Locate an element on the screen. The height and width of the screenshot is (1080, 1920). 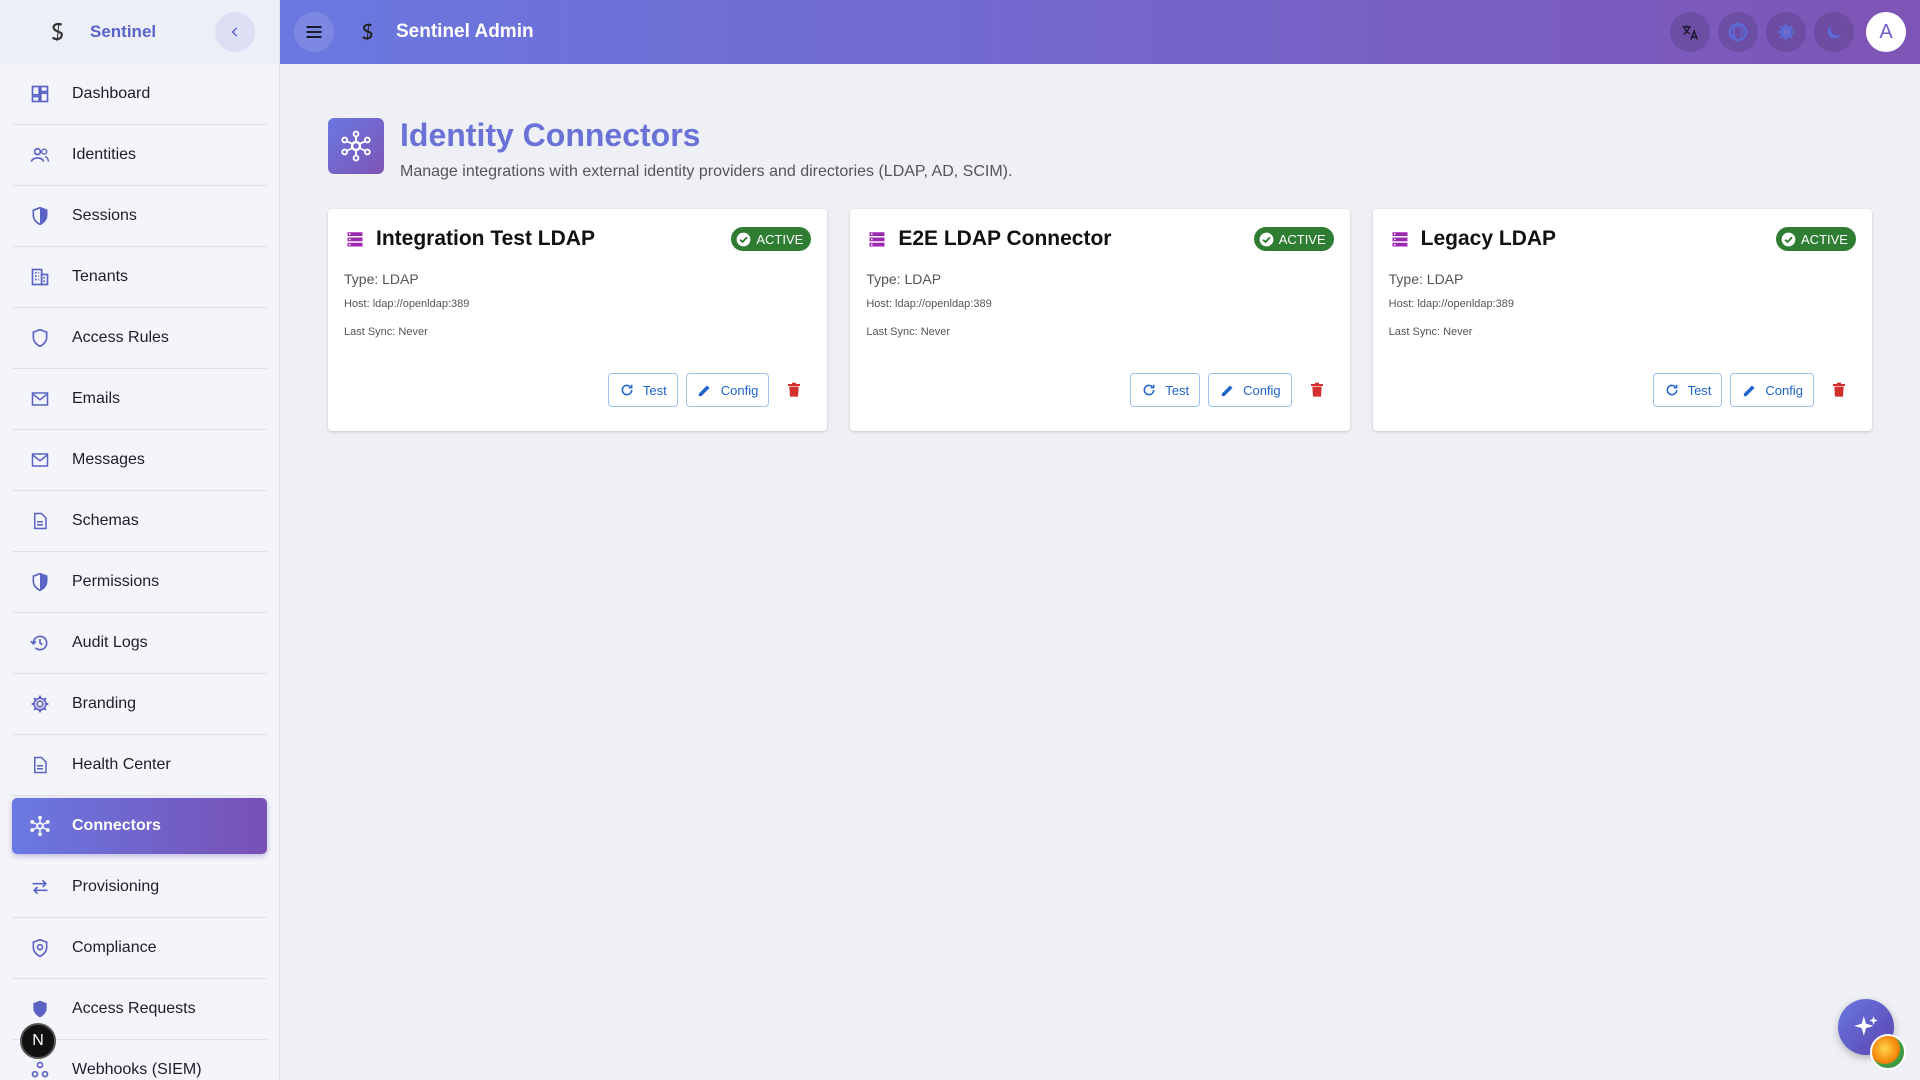
sidebar-item-label: Tenants is located at coordinates (100, 276).